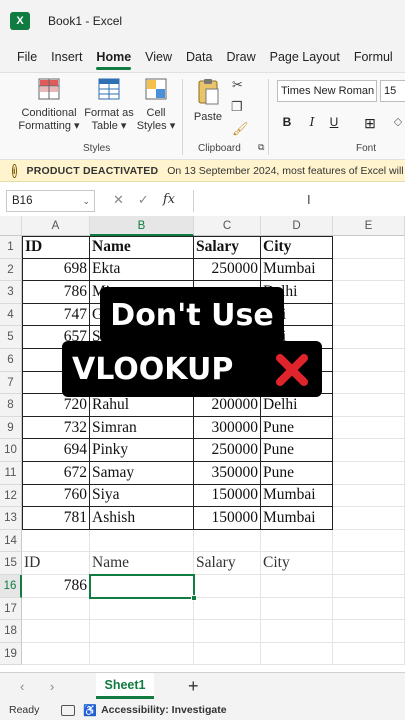  I want to click on formula-input: I, so click(299, 201).